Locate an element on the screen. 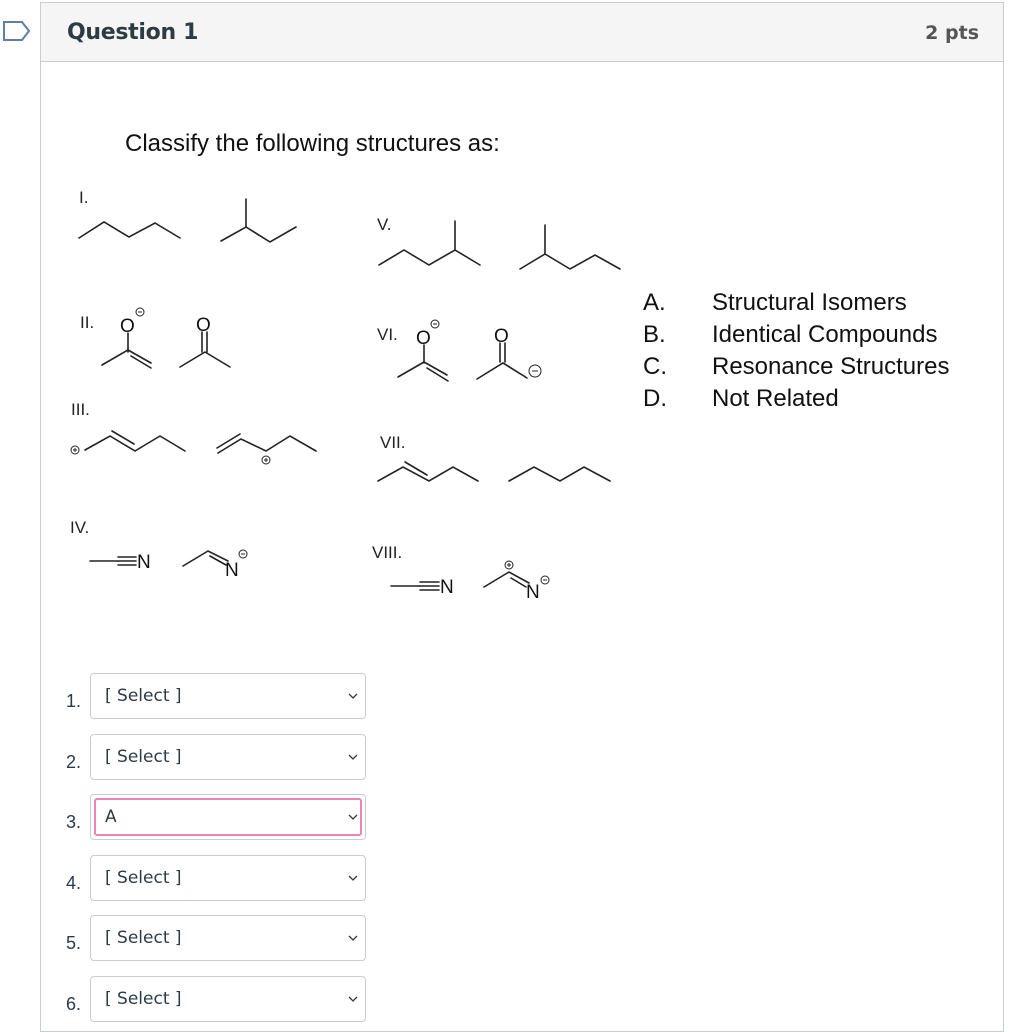 This screenshot has width=1015, height=1032. structure-label: II. is located at coordinates (87, 322).